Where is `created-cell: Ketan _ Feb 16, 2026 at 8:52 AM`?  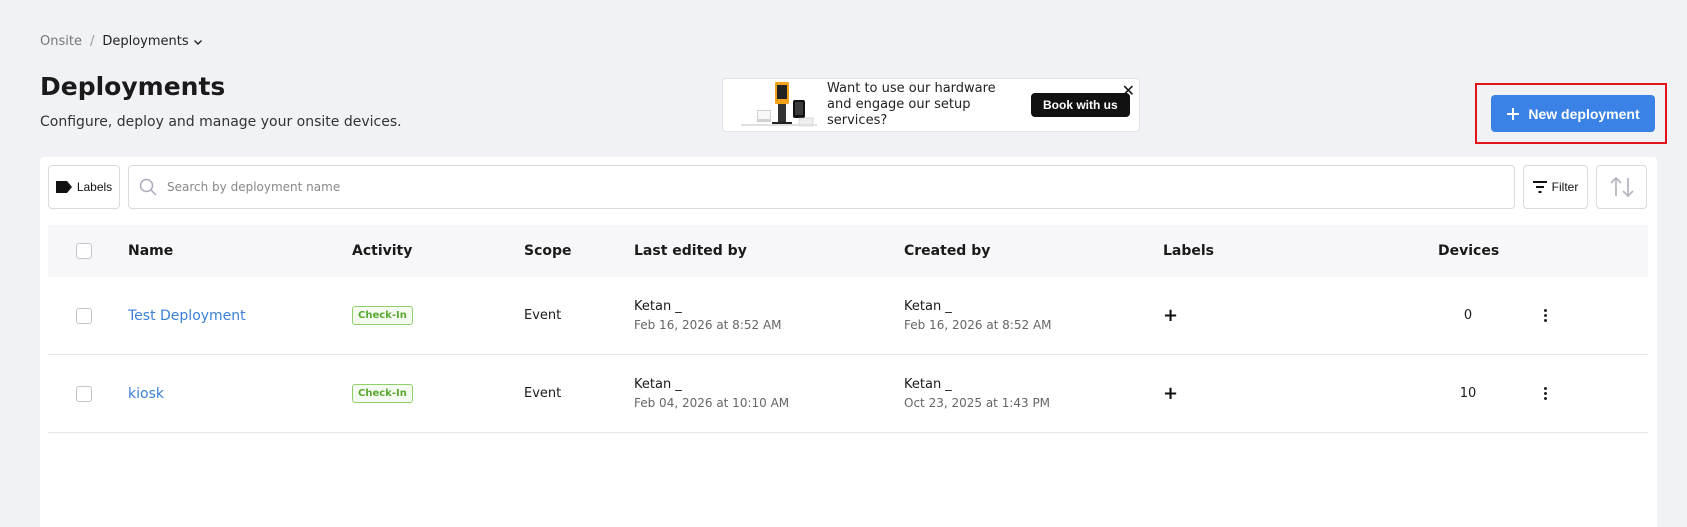 created-cell: Ketan _ Feb 16, 2026 at 8:52 AM is located at coordinates (978, 316).